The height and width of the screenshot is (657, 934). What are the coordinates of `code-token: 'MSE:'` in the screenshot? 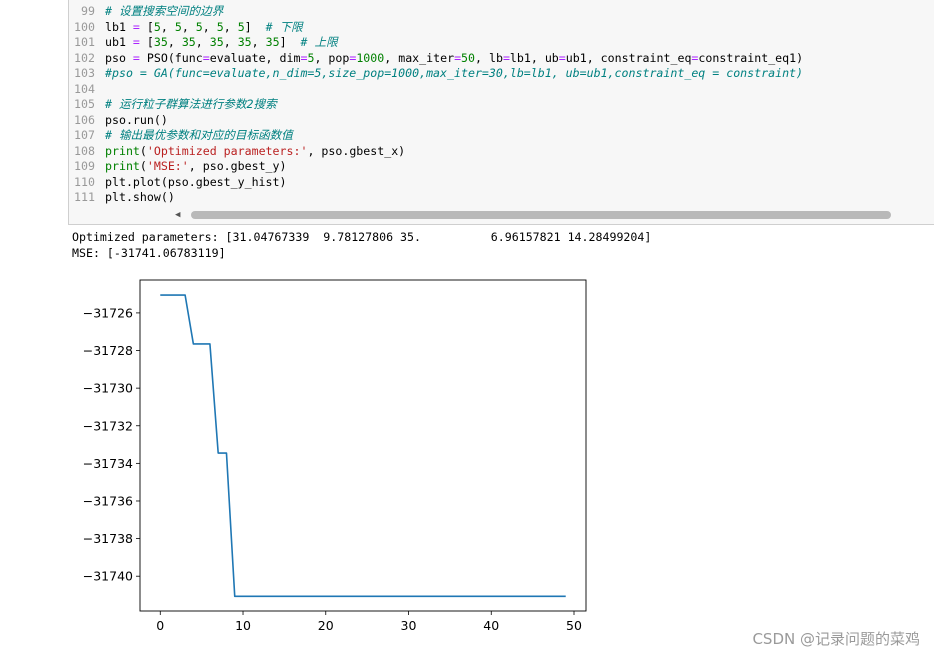 It's located at (167, 166).